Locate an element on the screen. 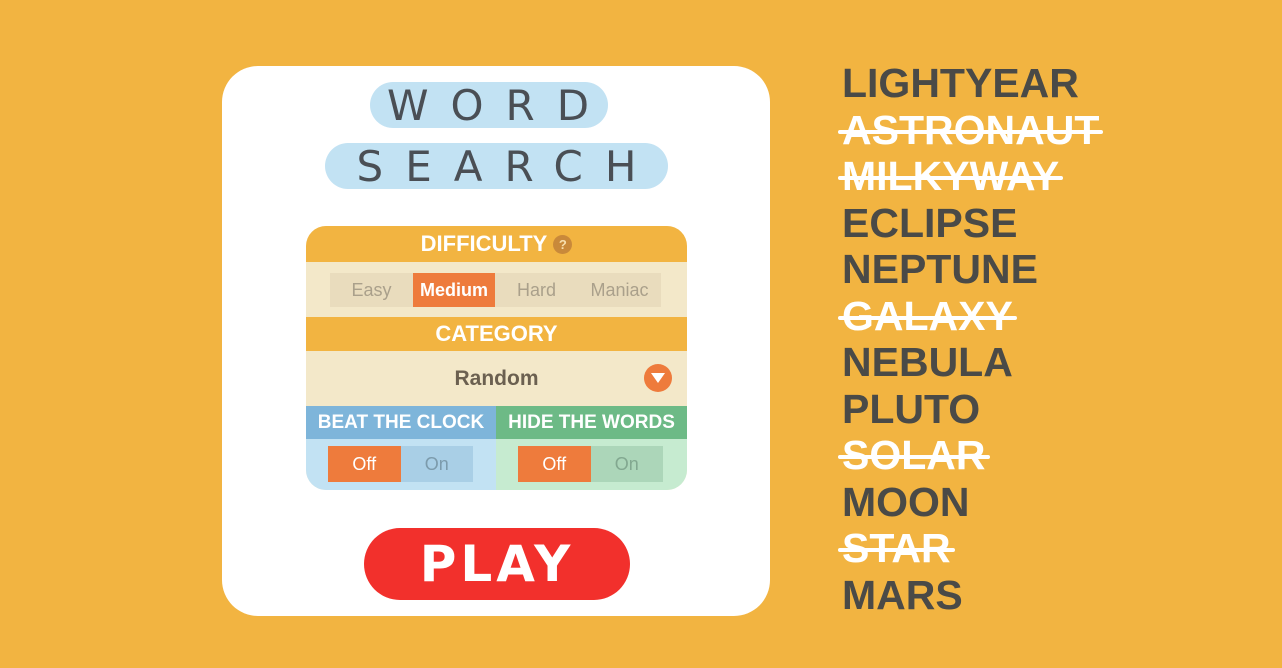 This screenshot has width=1282, height=668. word-item: NEBULA is located at coordinates (992, 362).